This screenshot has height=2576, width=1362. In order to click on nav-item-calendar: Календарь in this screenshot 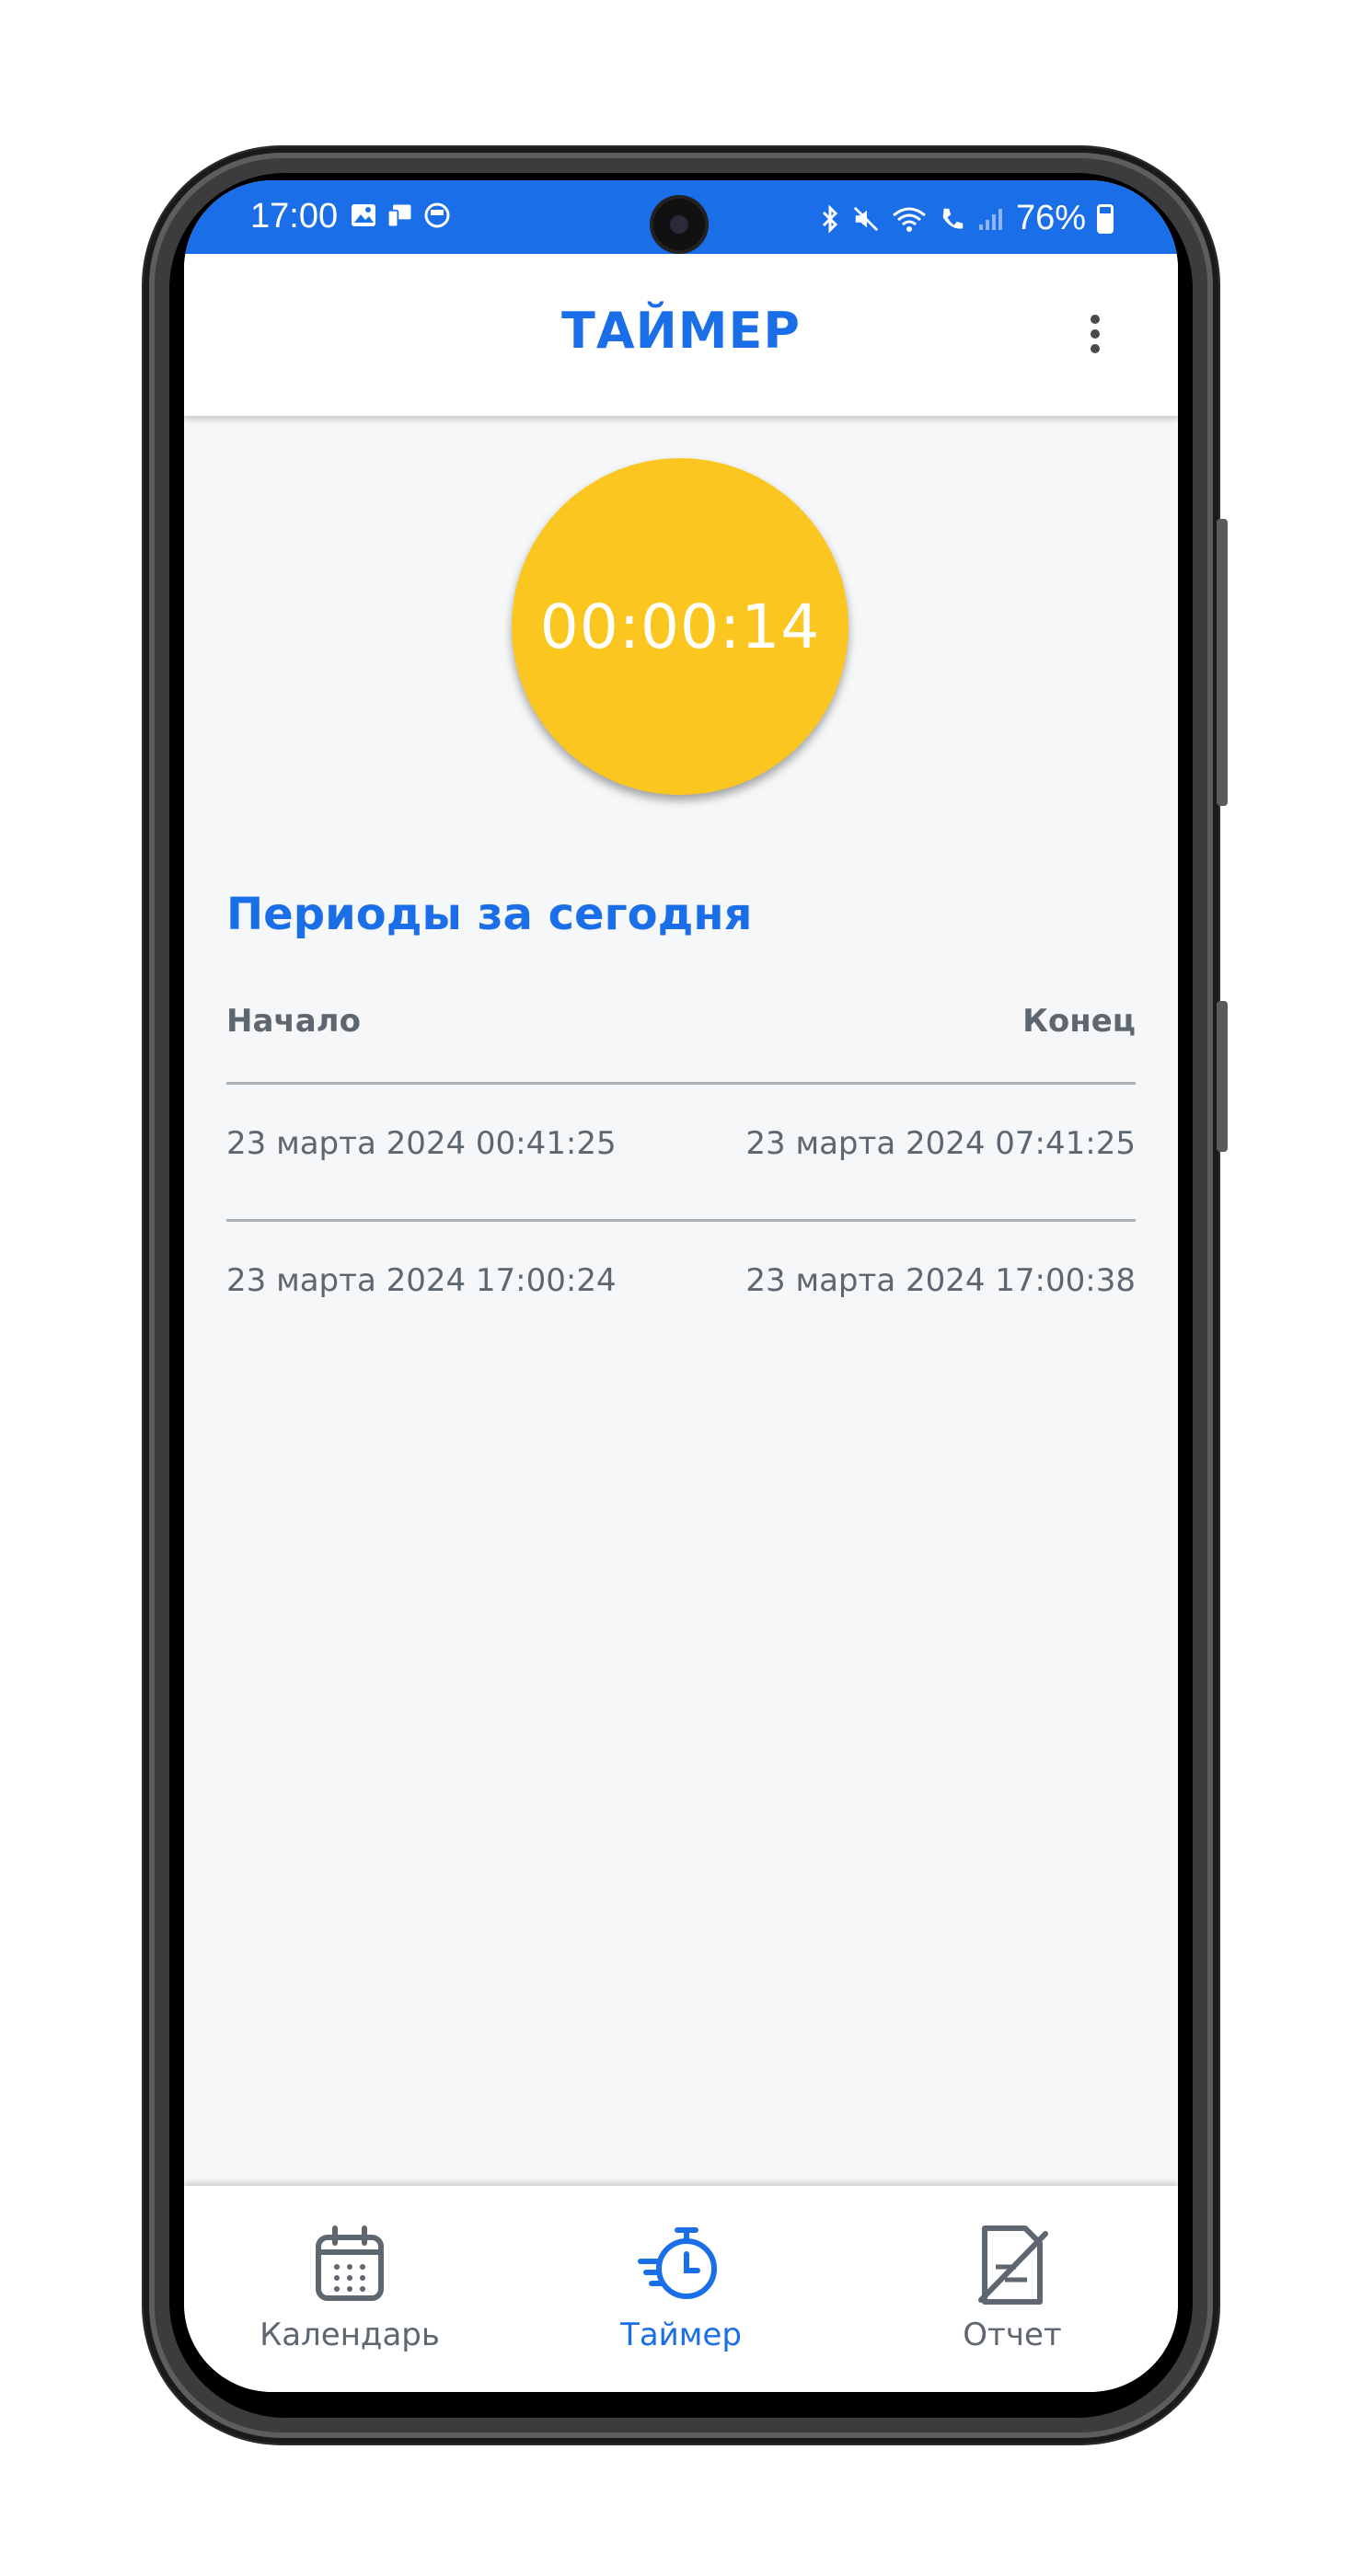, I will do `click(349, 2294)`.